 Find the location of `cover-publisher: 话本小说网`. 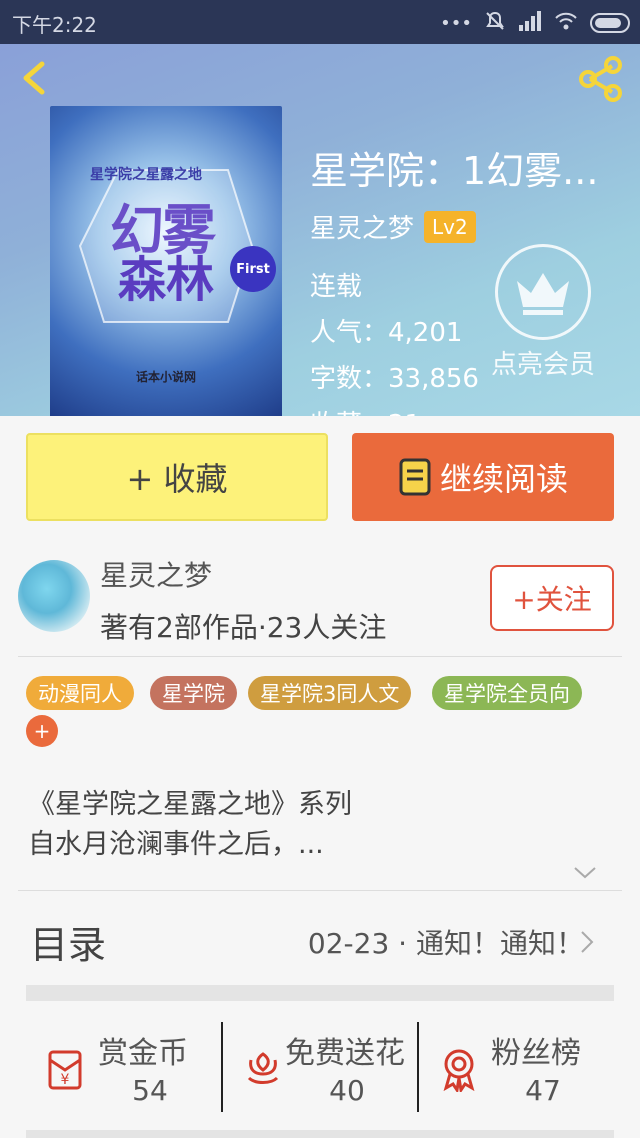

cover-publisher: 话本小说网 is located at coordinates (166, 377).